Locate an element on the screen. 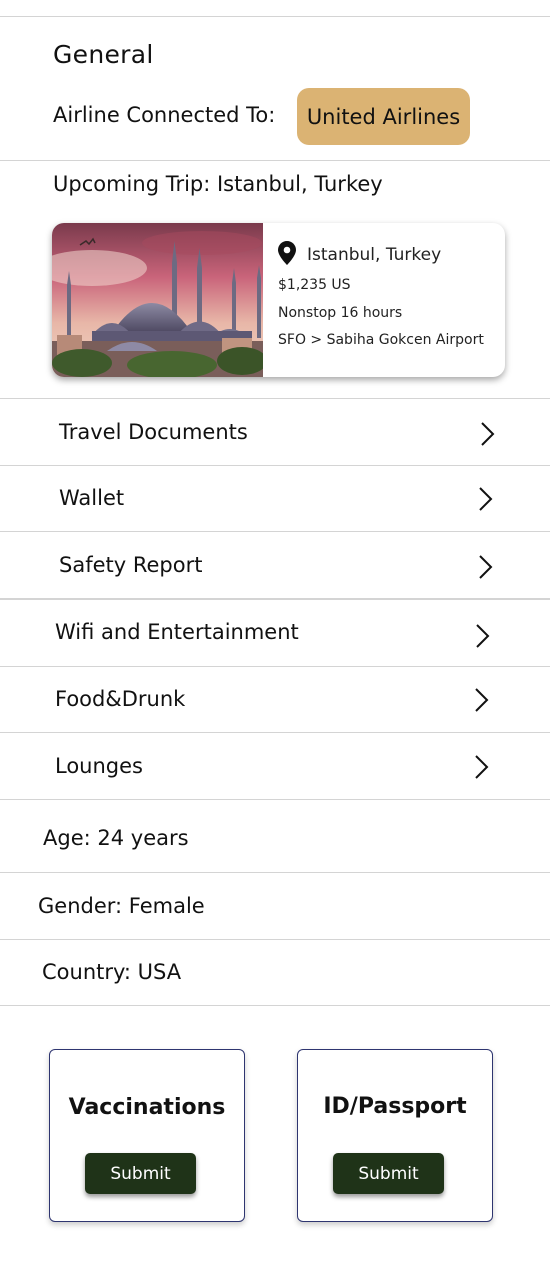 The width and height of the screenshot is (550, 1264). menu-item-travel-documents: Travel Documents is located at coordinates (275, 432).